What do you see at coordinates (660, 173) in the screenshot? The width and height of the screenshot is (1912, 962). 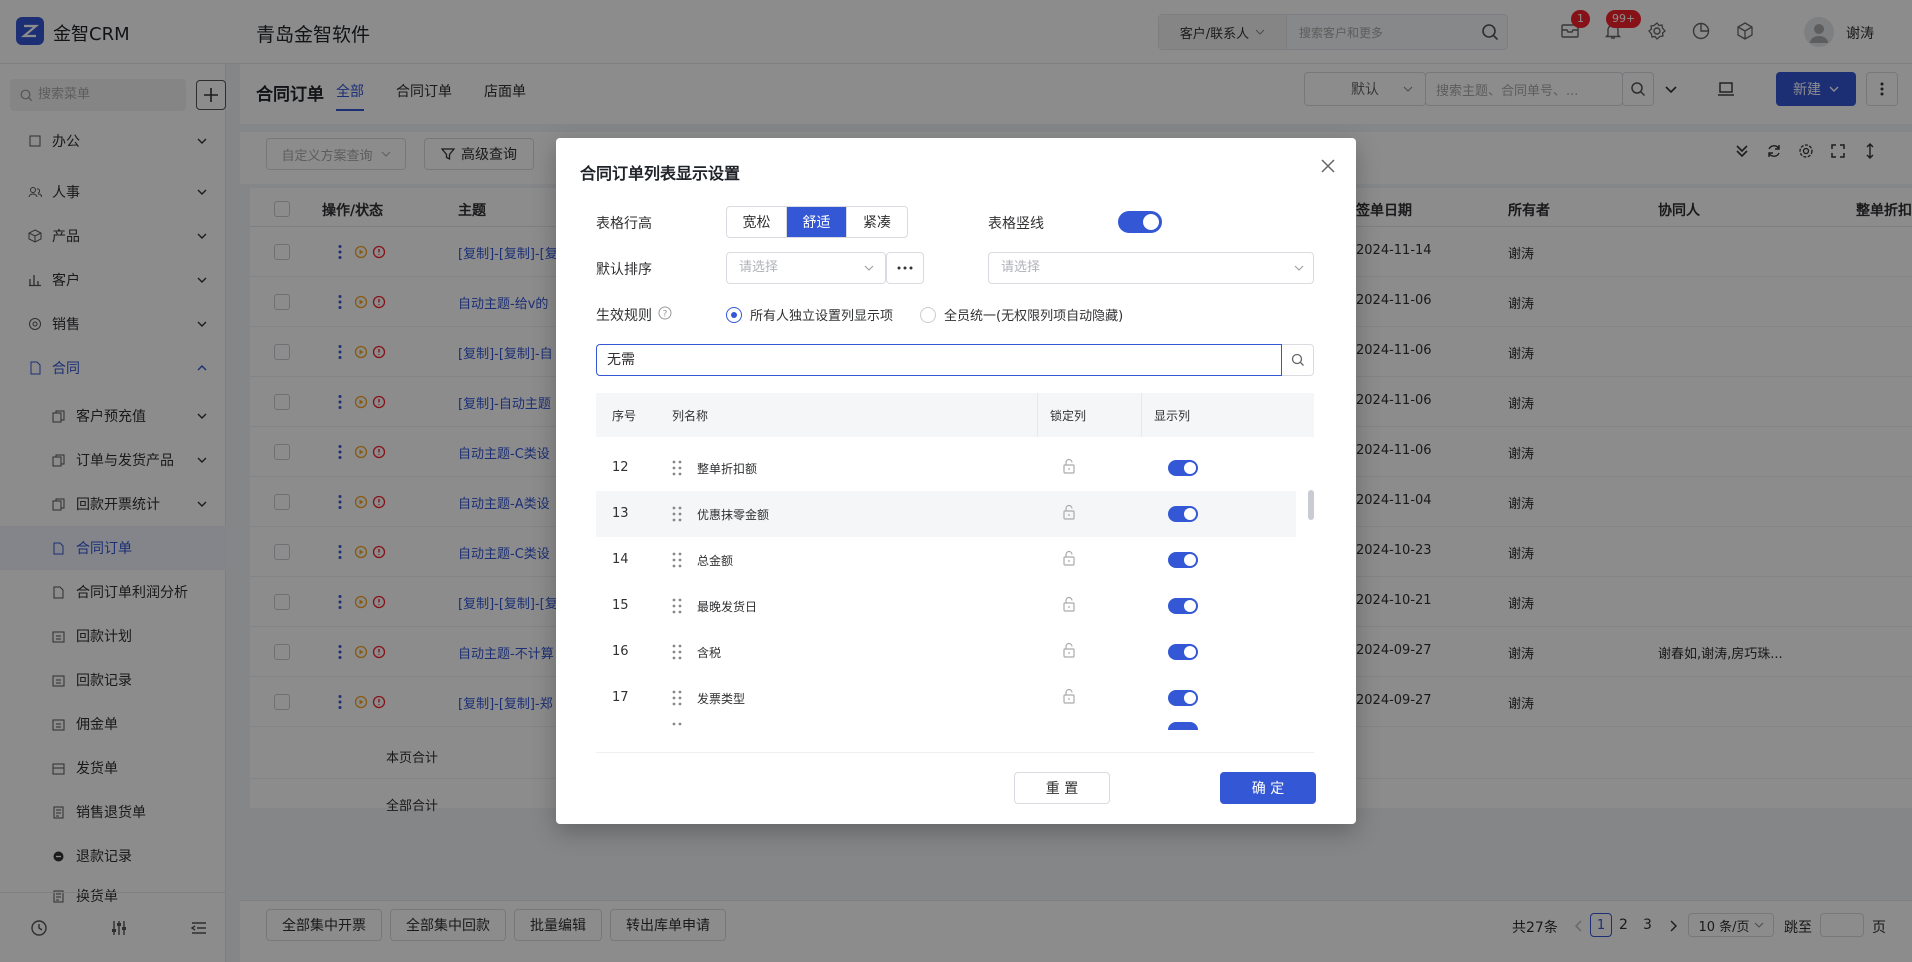 I see `dialog-title: 合同订单列表显示设置` at bounding box center [660, 173].